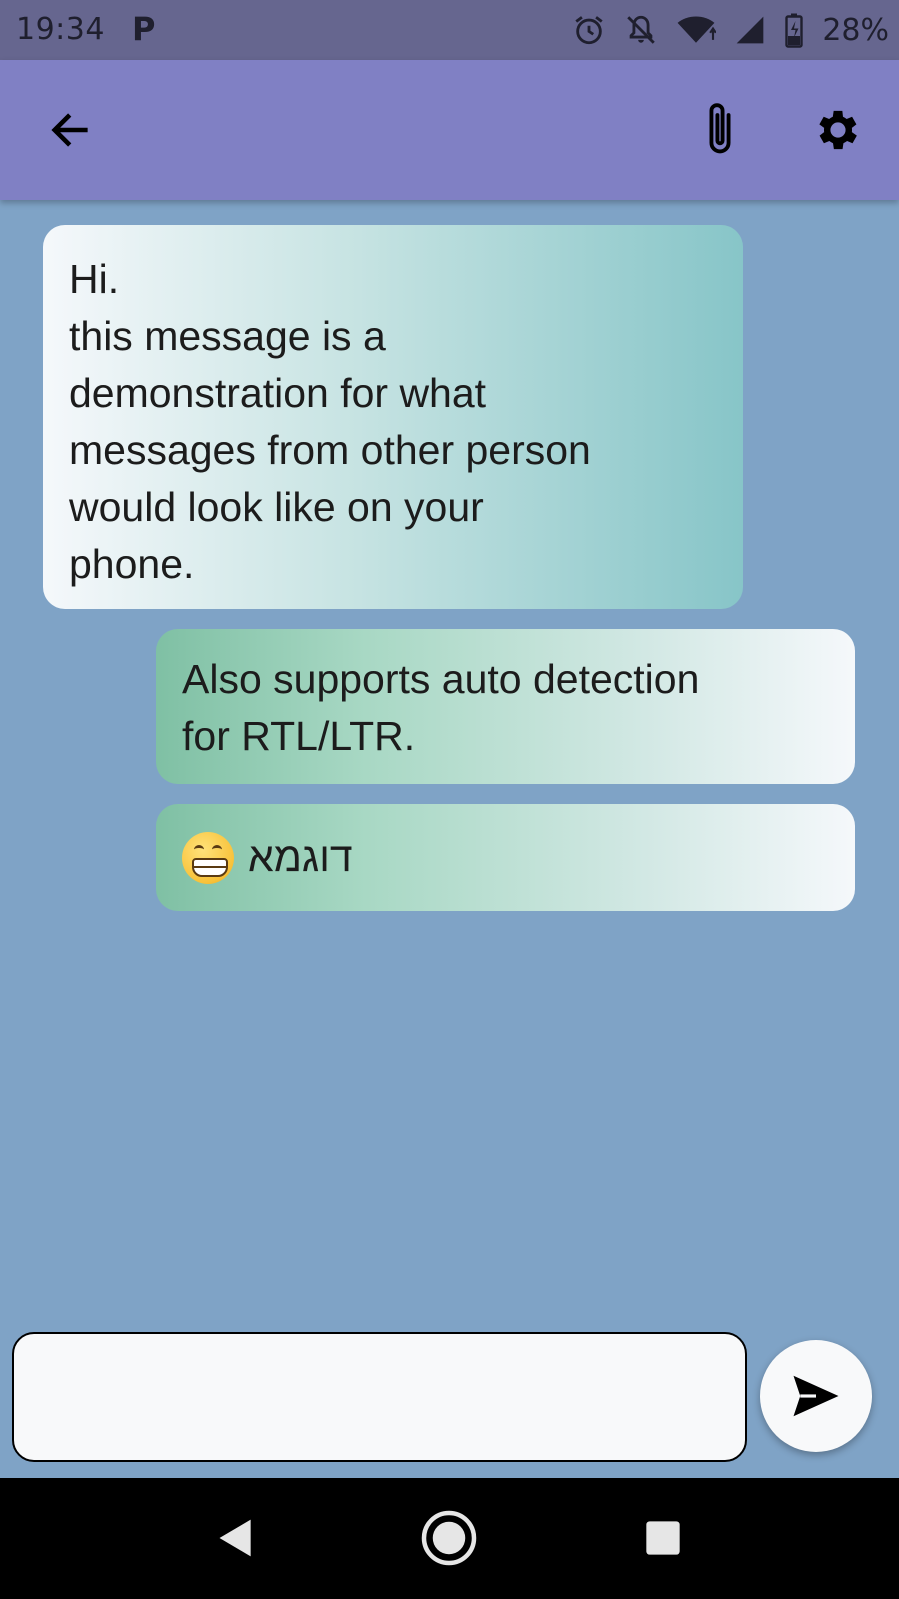 This screenshot has height=1599, width=899. I want to click on alarm-icon, so click(589, 30).